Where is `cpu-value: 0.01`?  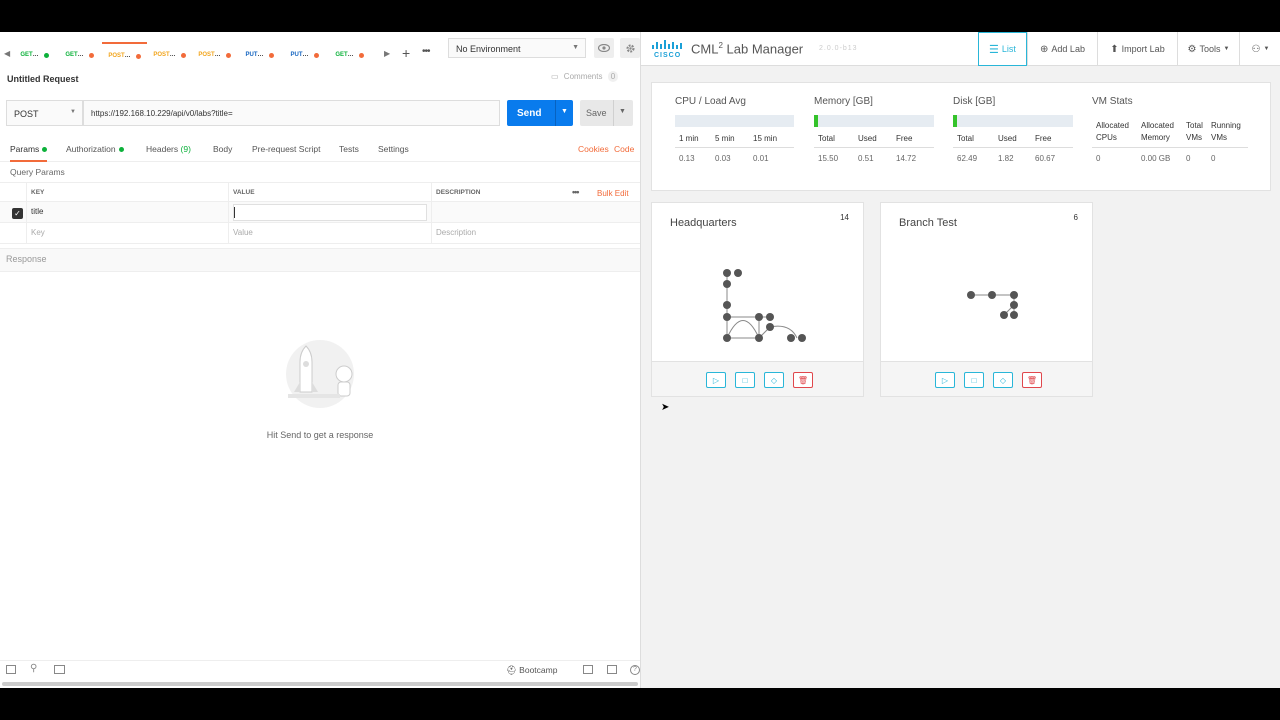 cpu-value: 0.01 is located at coordinates (761, 158).